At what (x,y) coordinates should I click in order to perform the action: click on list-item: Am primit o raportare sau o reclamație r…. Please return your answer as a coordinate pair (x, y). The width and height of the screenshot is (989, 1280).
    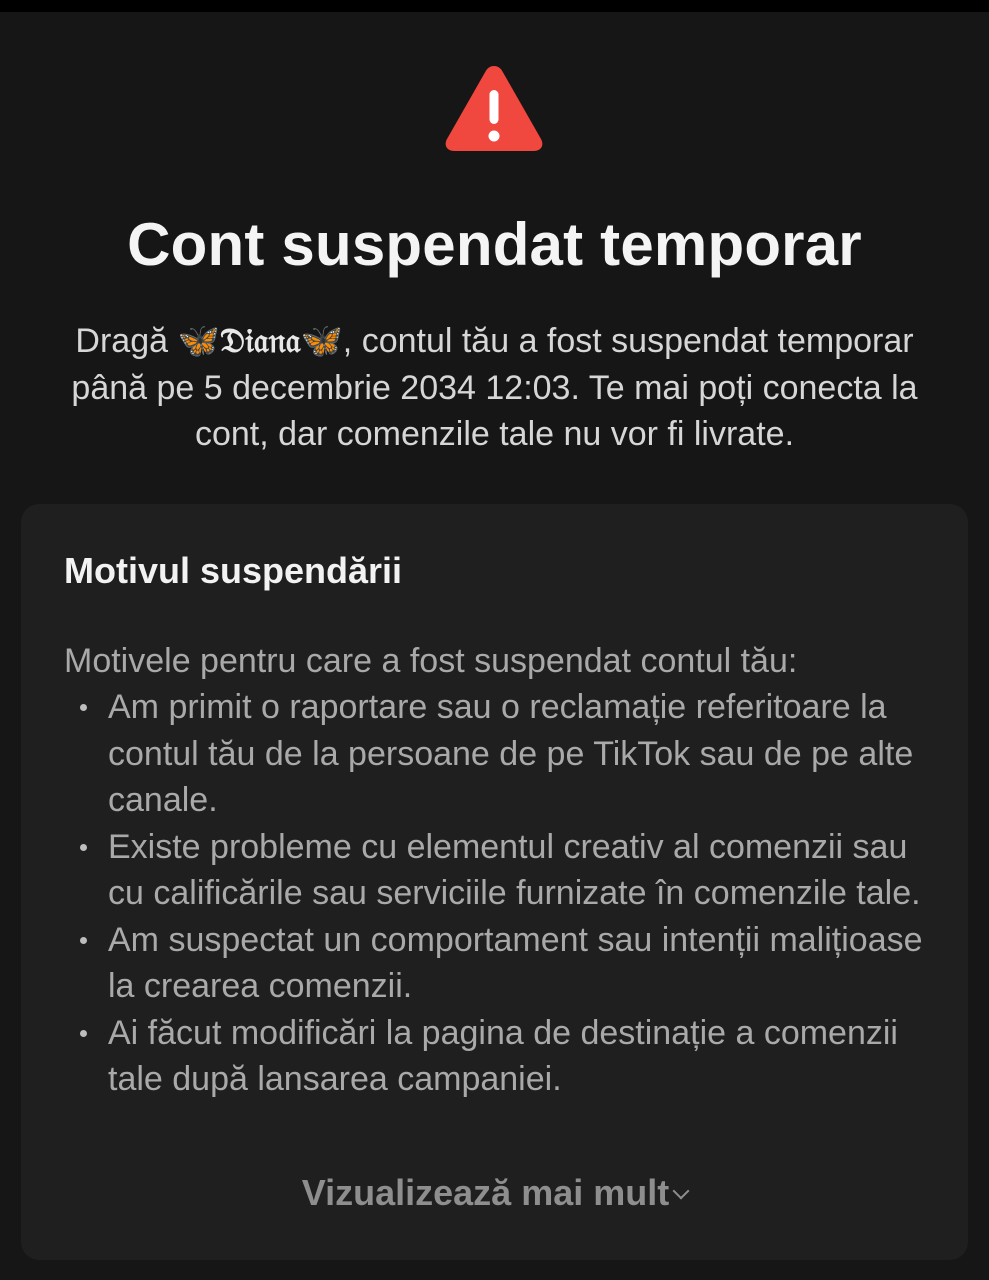
    Looking at the image, I should click on (504, 754).